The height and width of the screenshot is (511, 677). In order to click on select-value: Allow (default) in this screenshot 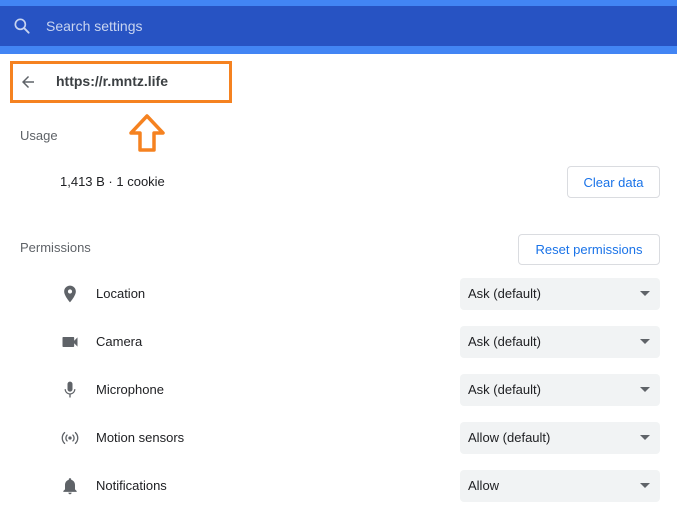, I will do `click(509, 437)`.